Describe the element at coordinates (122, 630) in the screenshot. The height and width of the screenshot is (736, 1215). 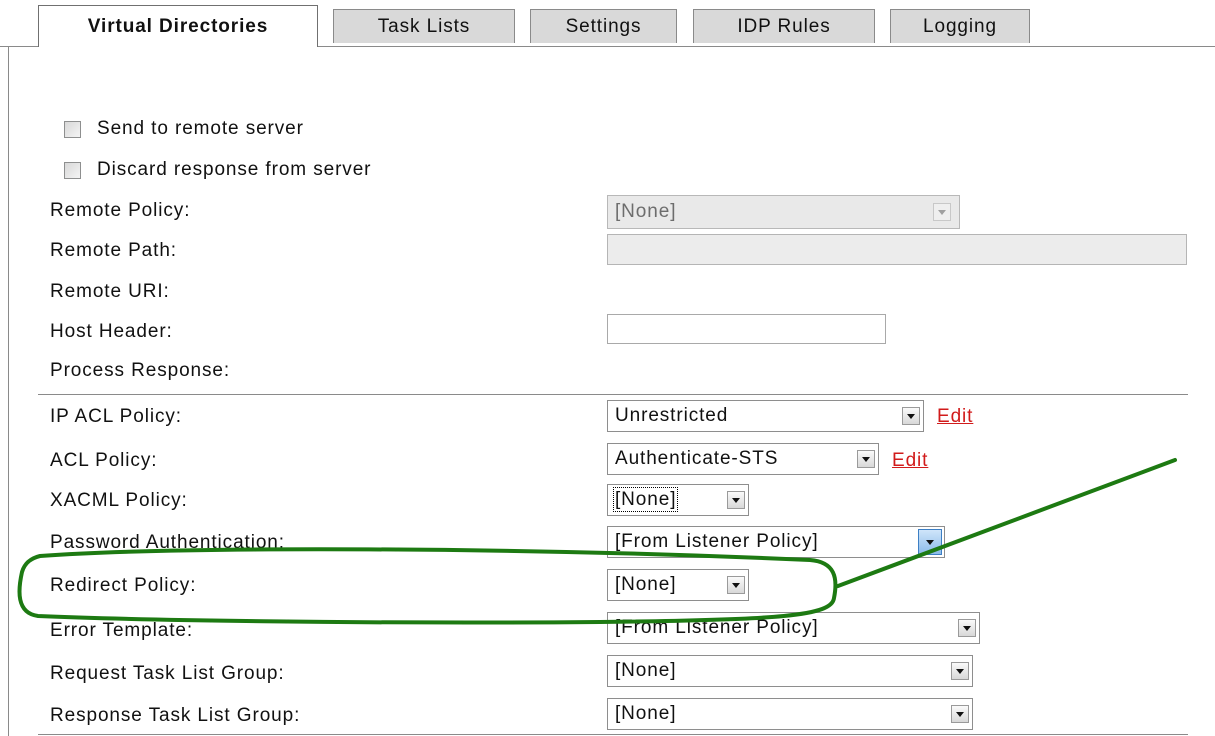
I see `error-template-label: Error Template:` at that location.